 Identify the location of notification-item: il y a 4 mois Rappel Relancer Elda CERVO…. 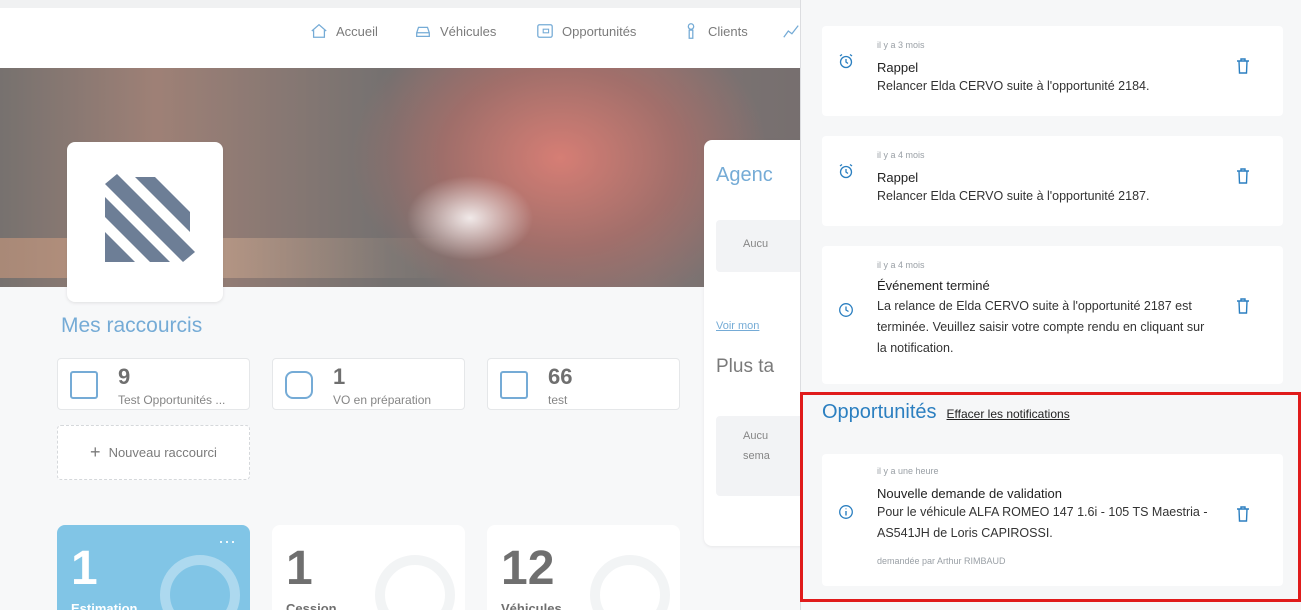
(1052, 181).